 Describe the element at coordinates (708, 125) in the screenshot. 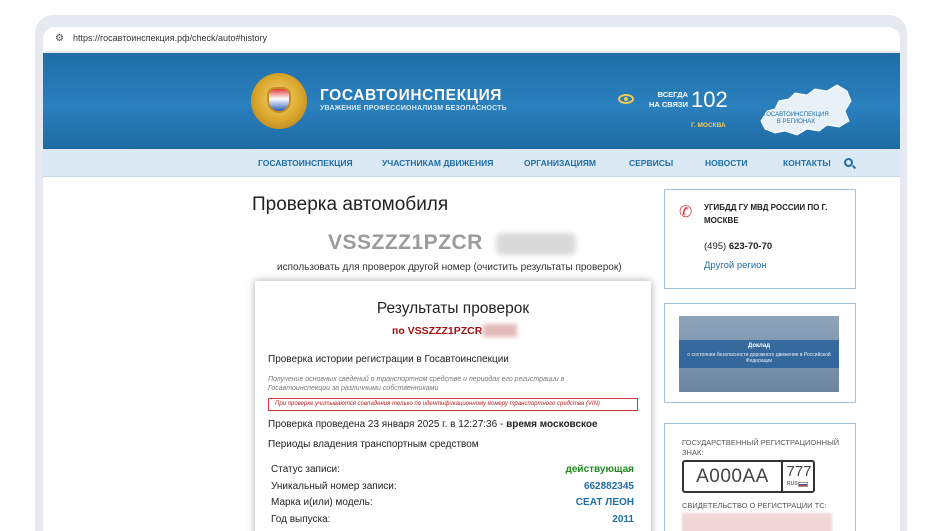

I see `city-label: Г. МОСКВА` at that location.